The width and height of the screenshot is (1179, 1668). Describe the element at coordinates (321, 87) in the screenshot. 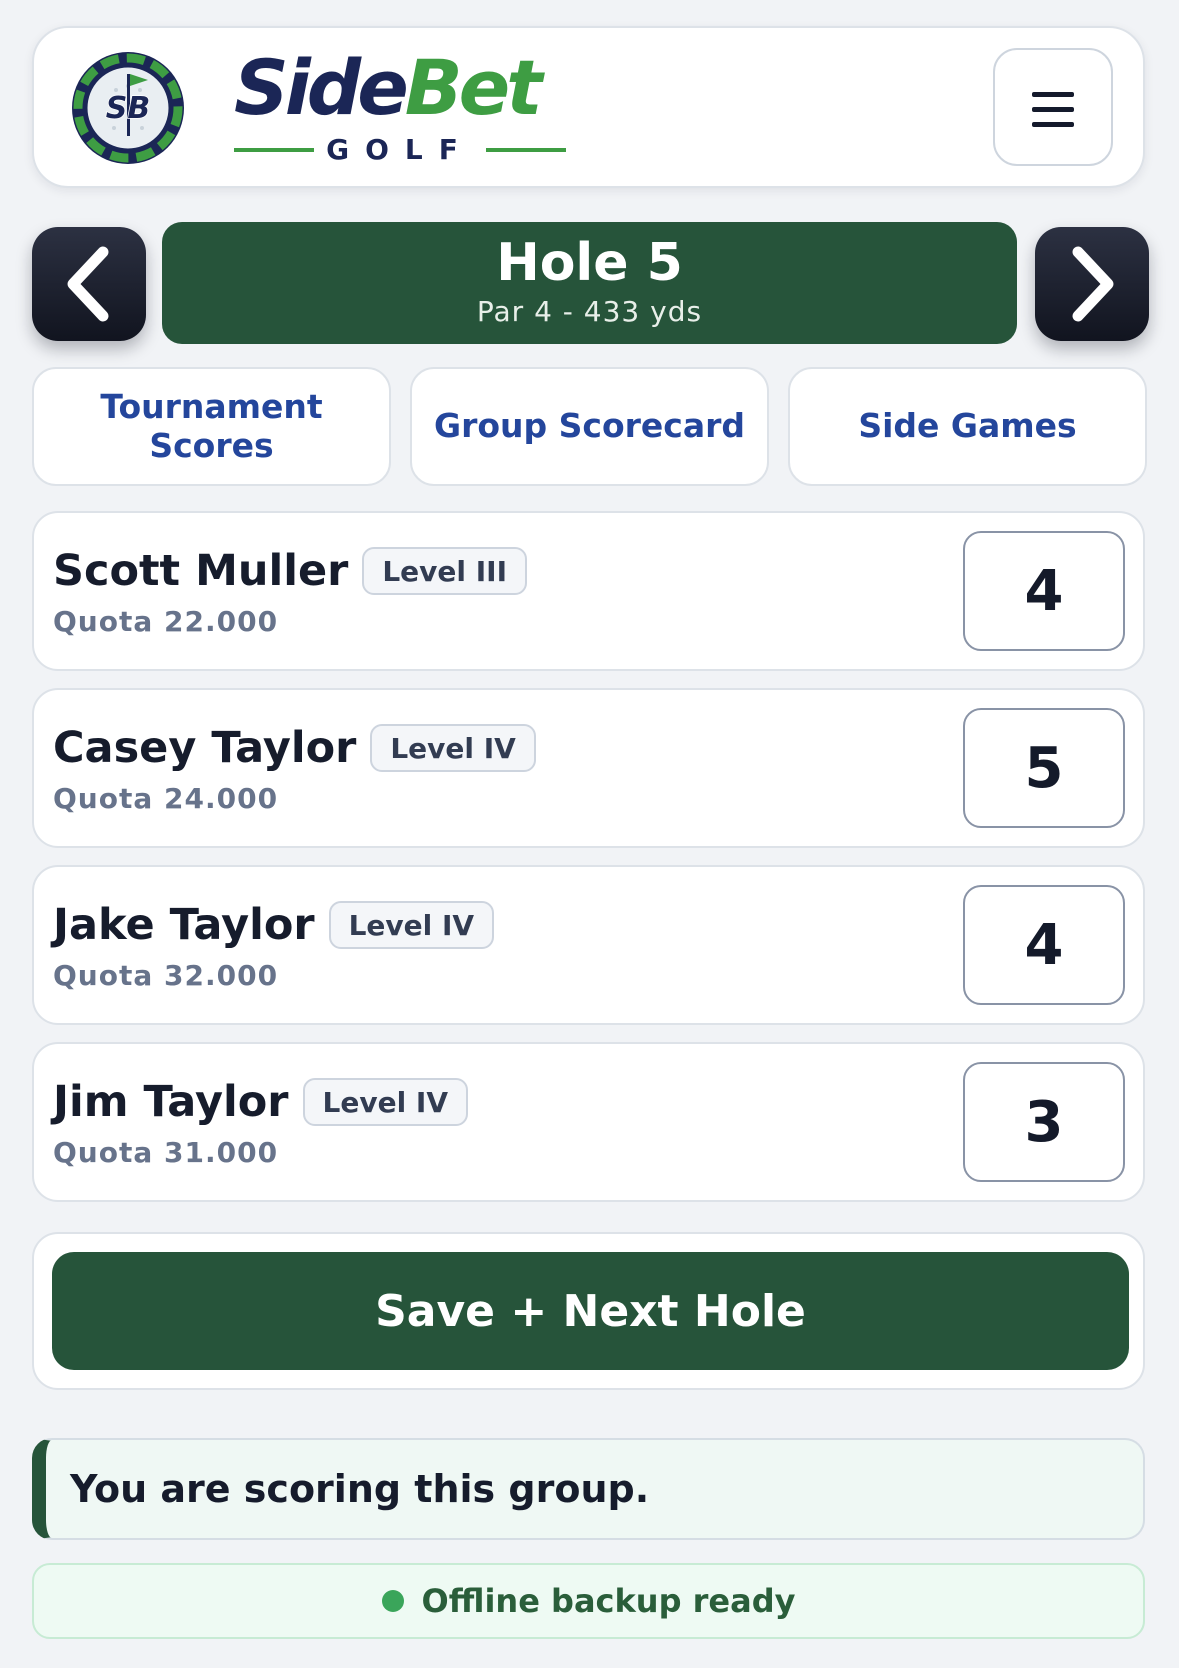

I see `brand-side-text: Side` at that location.